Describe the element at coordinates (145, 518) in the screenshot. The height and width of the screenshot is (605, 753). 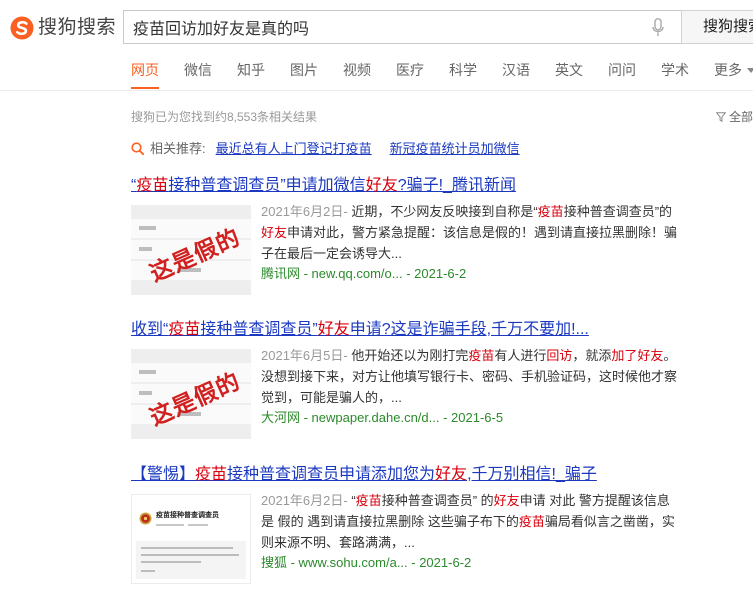
I see `emblem-icon` at that location.